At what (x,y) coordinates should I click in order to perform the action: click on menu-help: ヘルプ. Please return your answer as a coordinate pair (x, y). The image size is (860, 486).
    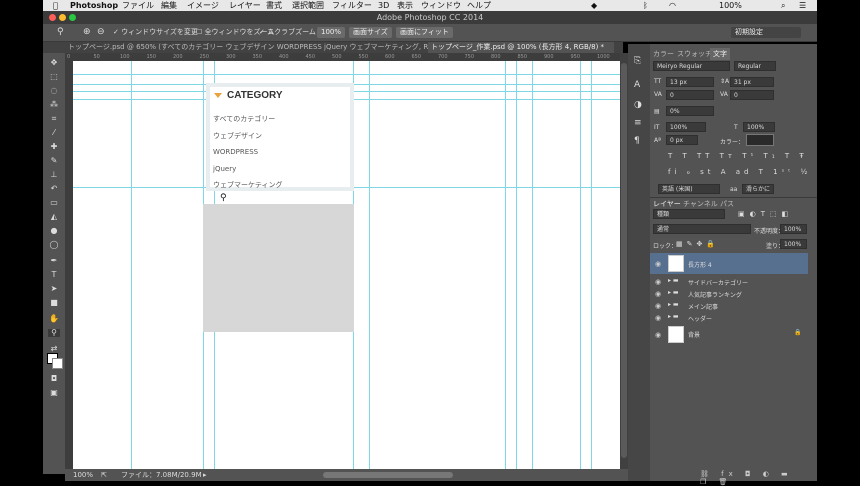
    Looking at the image, I should click on (479, 5).